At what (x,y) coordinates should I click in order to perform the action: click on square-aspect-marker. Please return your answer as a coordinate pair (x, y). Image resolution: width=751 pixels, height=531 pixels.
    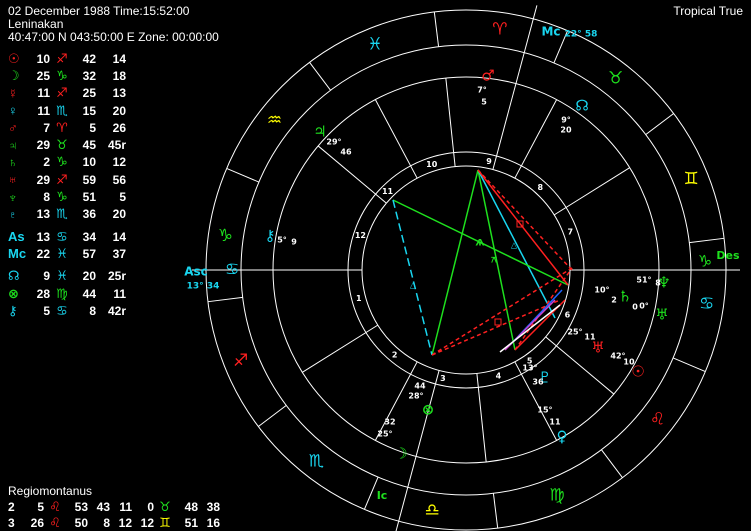
    Looking at the image, I should click on (498, 322).